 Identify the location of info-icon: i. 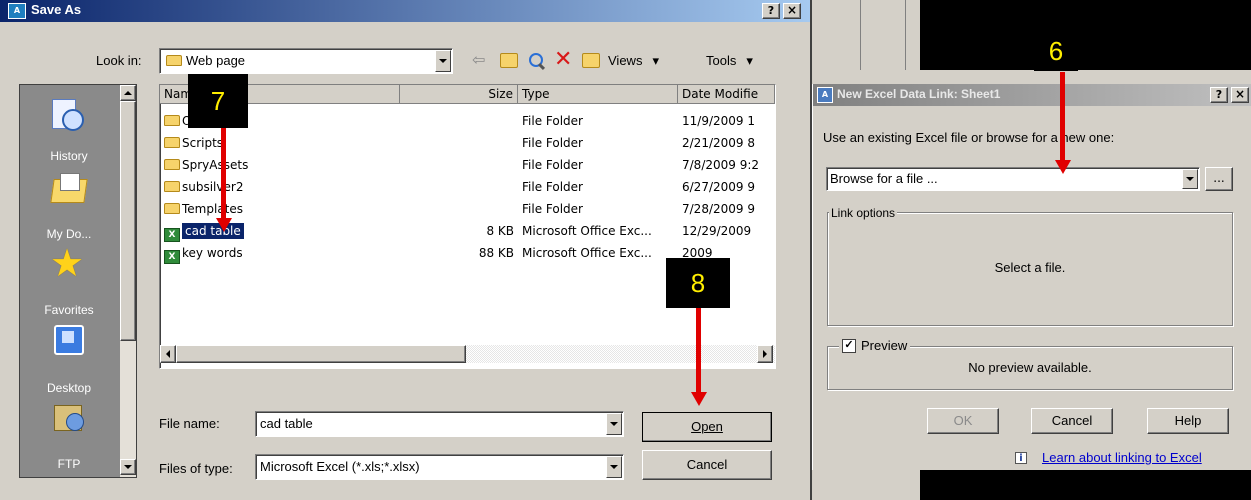
(1021, 458).